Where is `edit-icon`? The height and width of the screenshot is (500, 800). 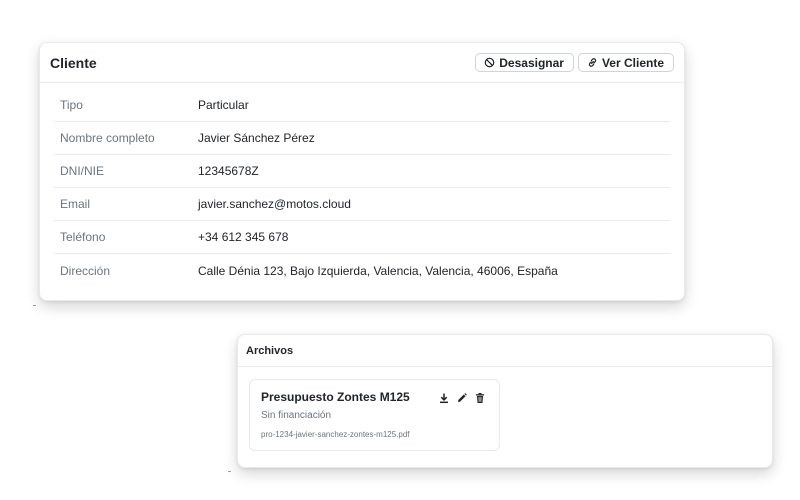
edit-icon is located at coordinates (462, 397).